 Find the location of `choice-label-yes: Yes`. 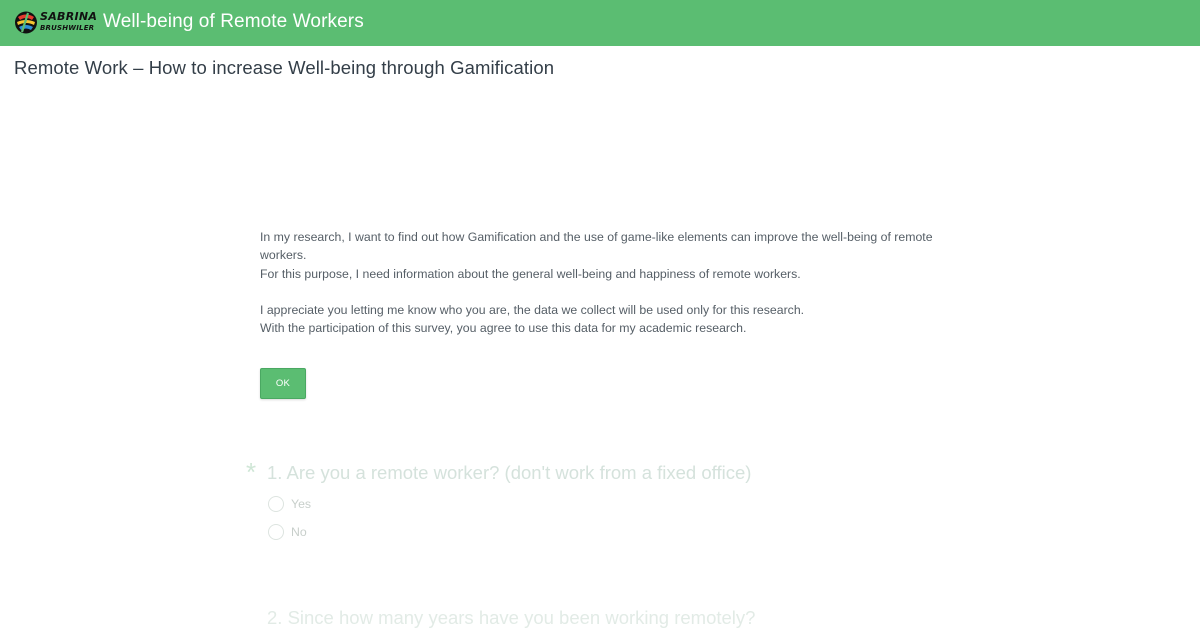

choice-label-yes: Yes is located at coordinates (301, 504).